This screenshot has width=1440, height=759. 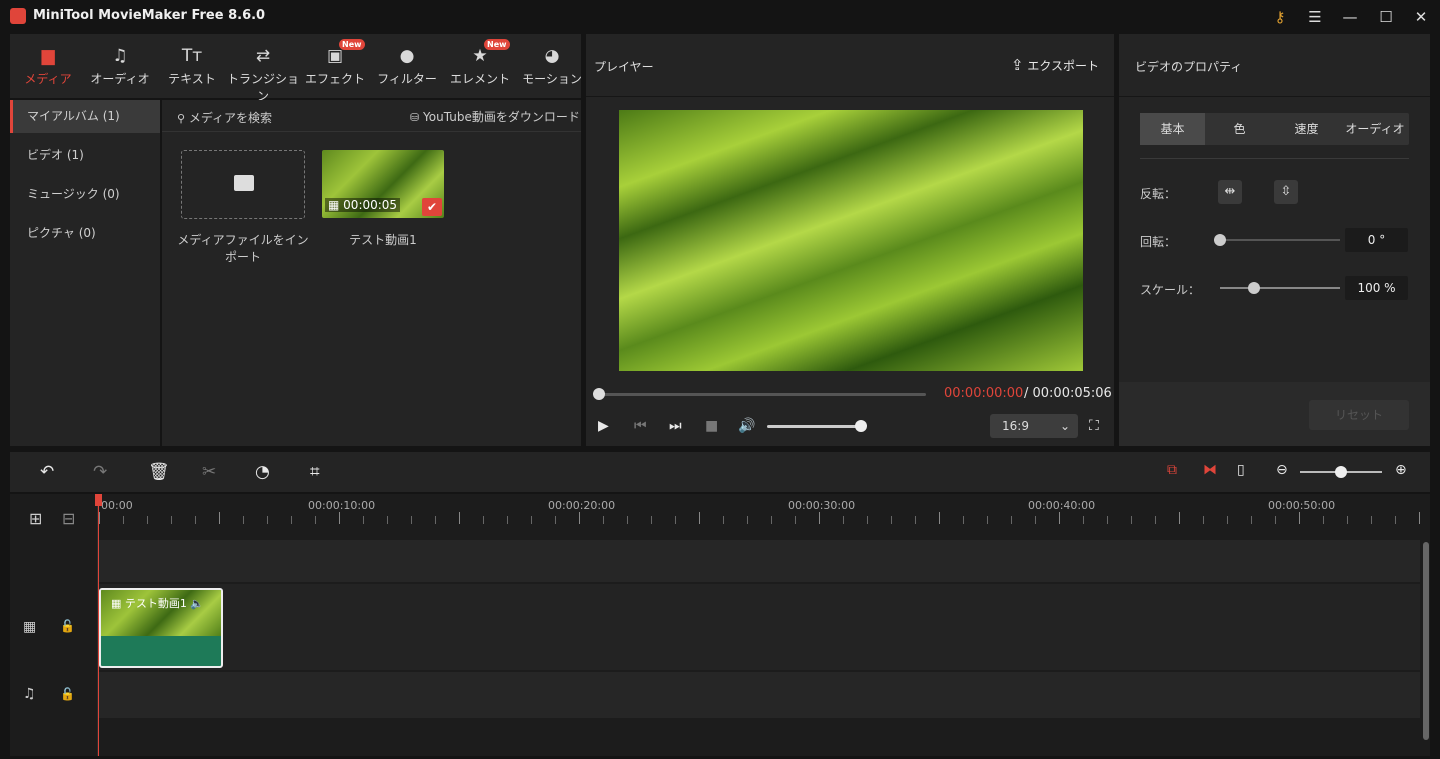 What do you see at coordinates (383, 184) in the screenshot?
I see `media-thumbnail: ▦ 00:00:05 ✔` at bounding box center [383, 184].